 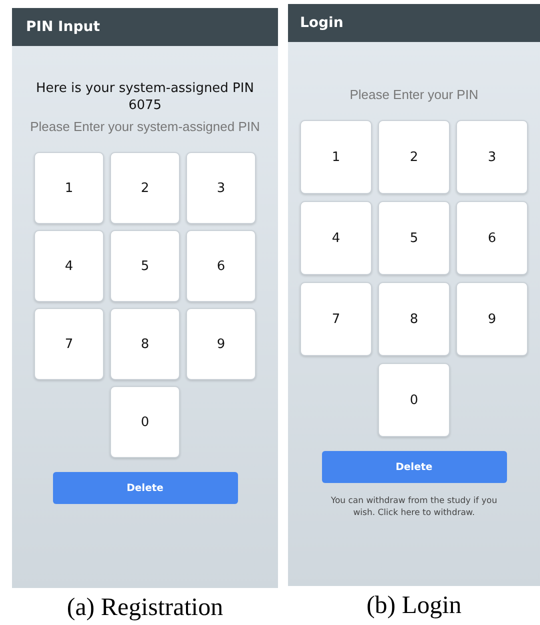 What do you see at coordinates (145, 126) in the screenshot?
I see `pin-prompt: Please Enter your system-assigned PIN` at bounding box center [145, 126].